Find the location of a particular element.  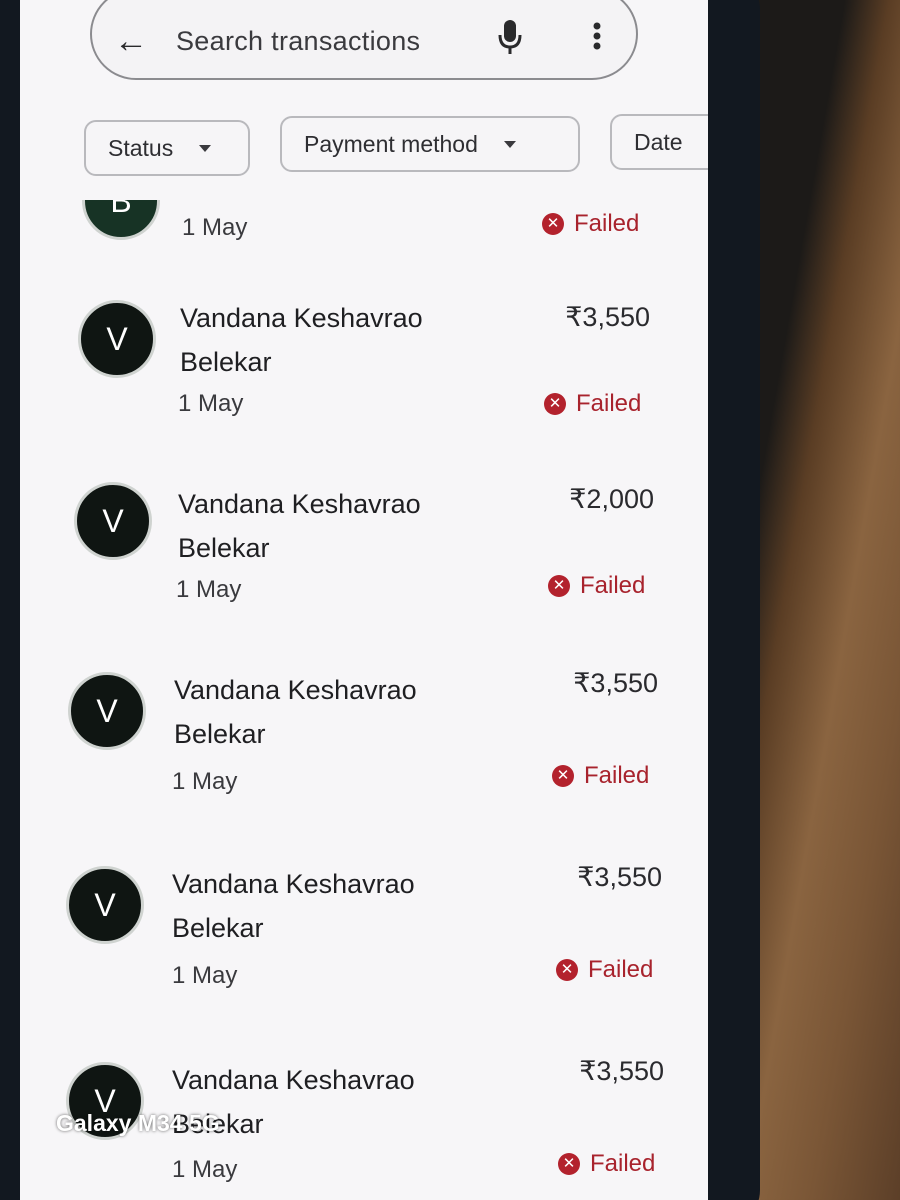

search-bar: ← Search transactions is located at coordinates (364, 40).